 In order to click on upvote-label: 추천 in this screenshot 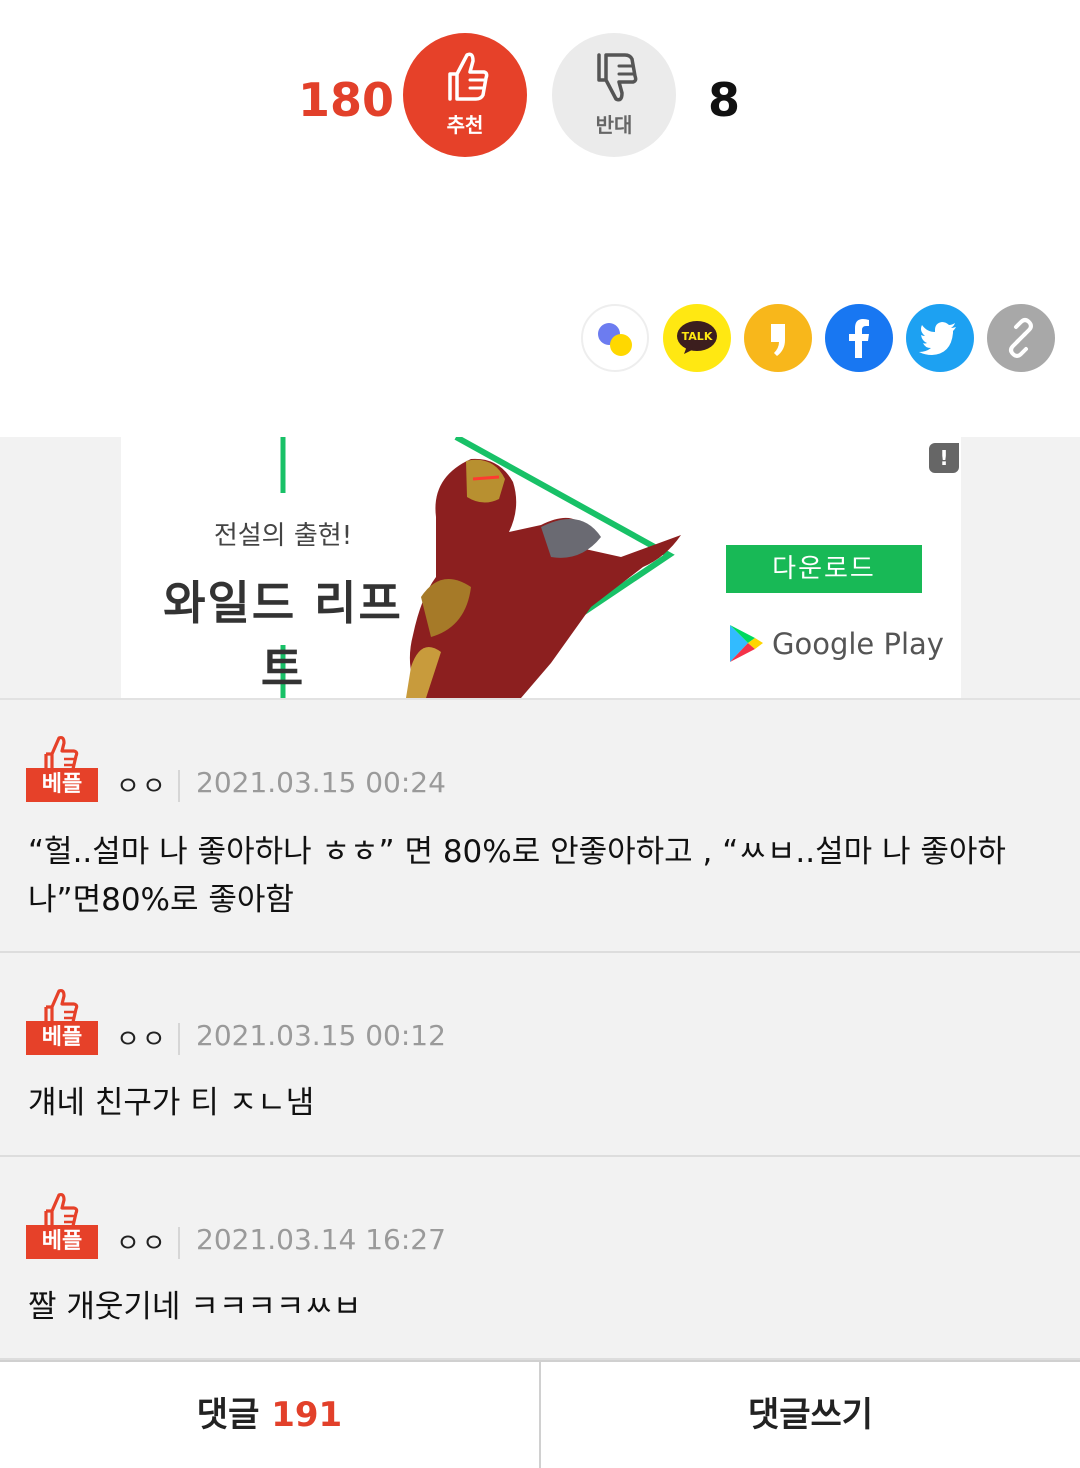, I will do `click(465, 125)`.